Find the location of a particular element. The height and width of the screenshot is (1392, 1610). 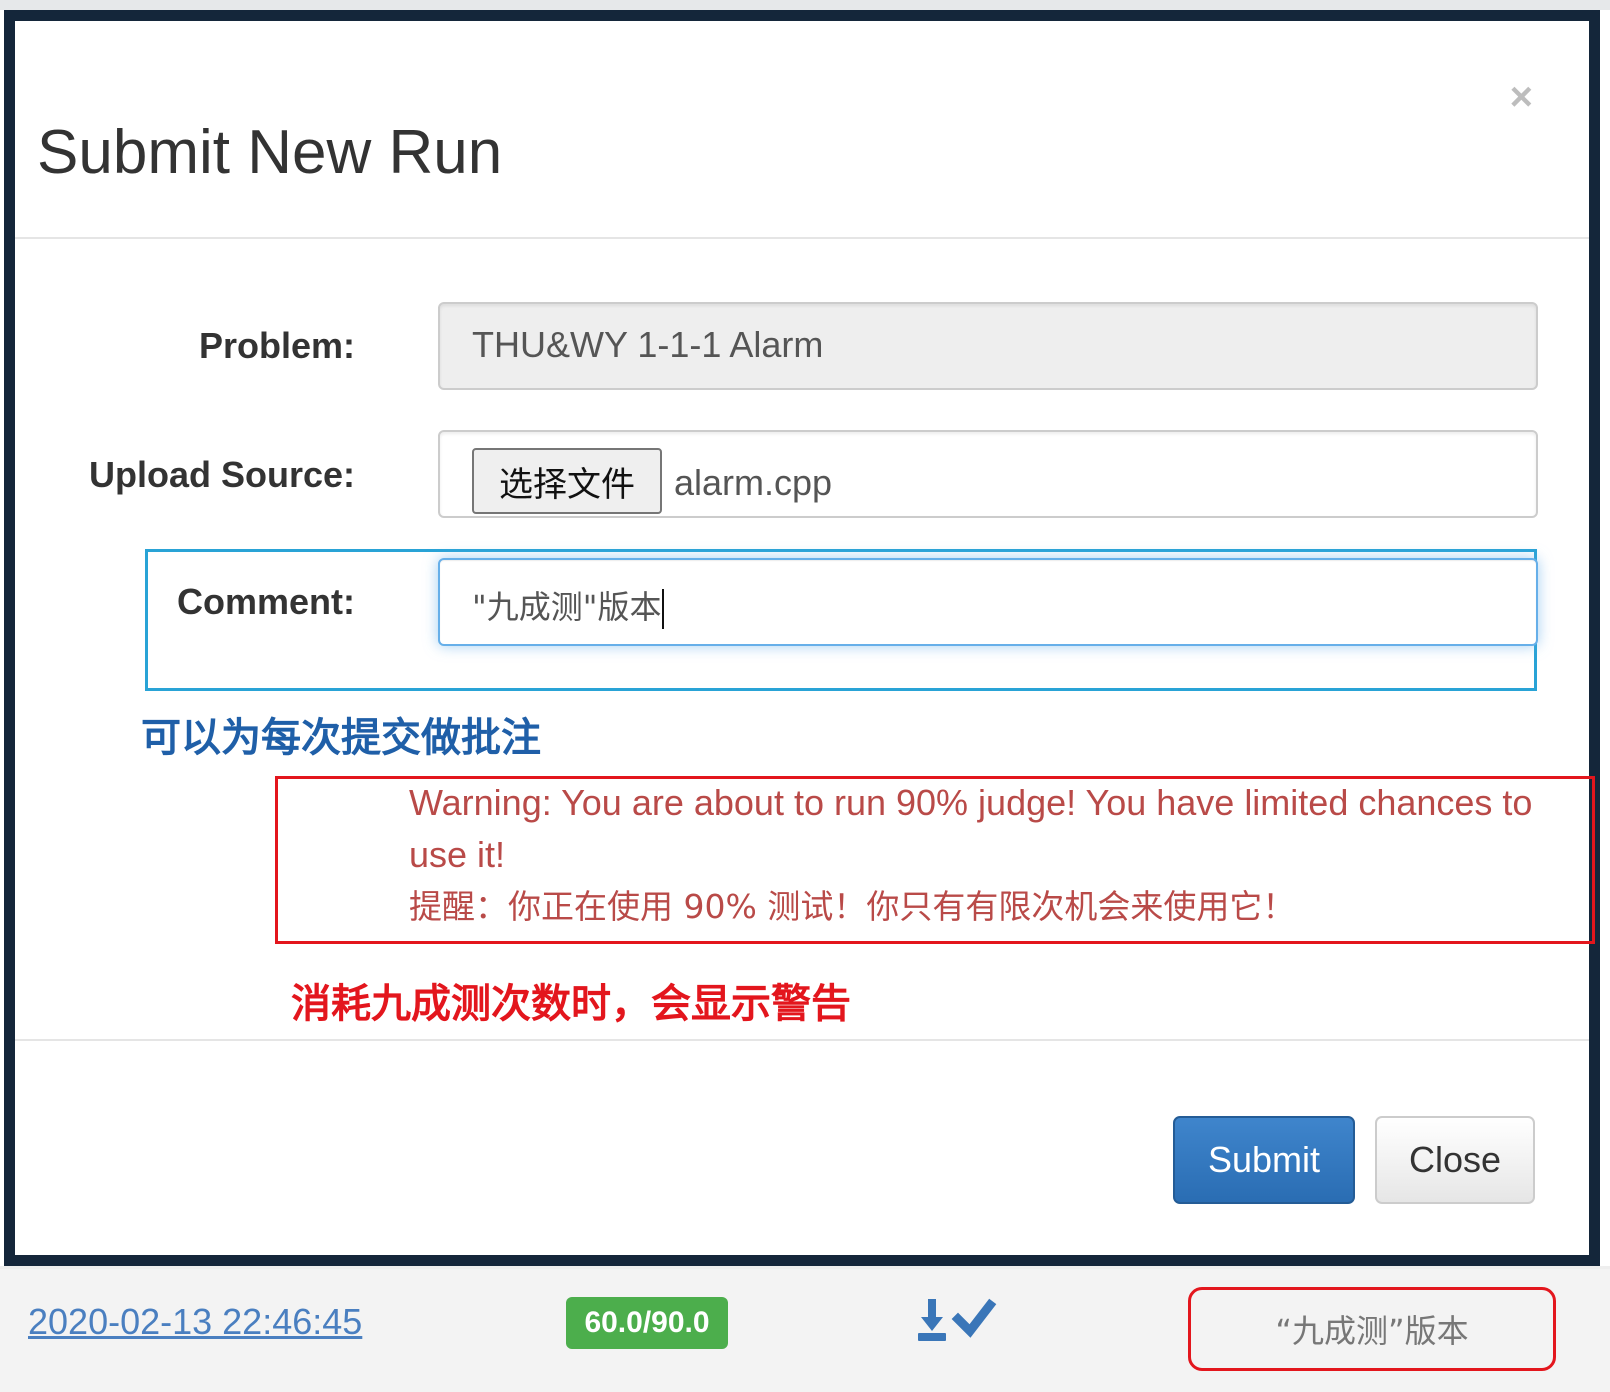

close-button: Close is located at coordinates (1455, 1160).